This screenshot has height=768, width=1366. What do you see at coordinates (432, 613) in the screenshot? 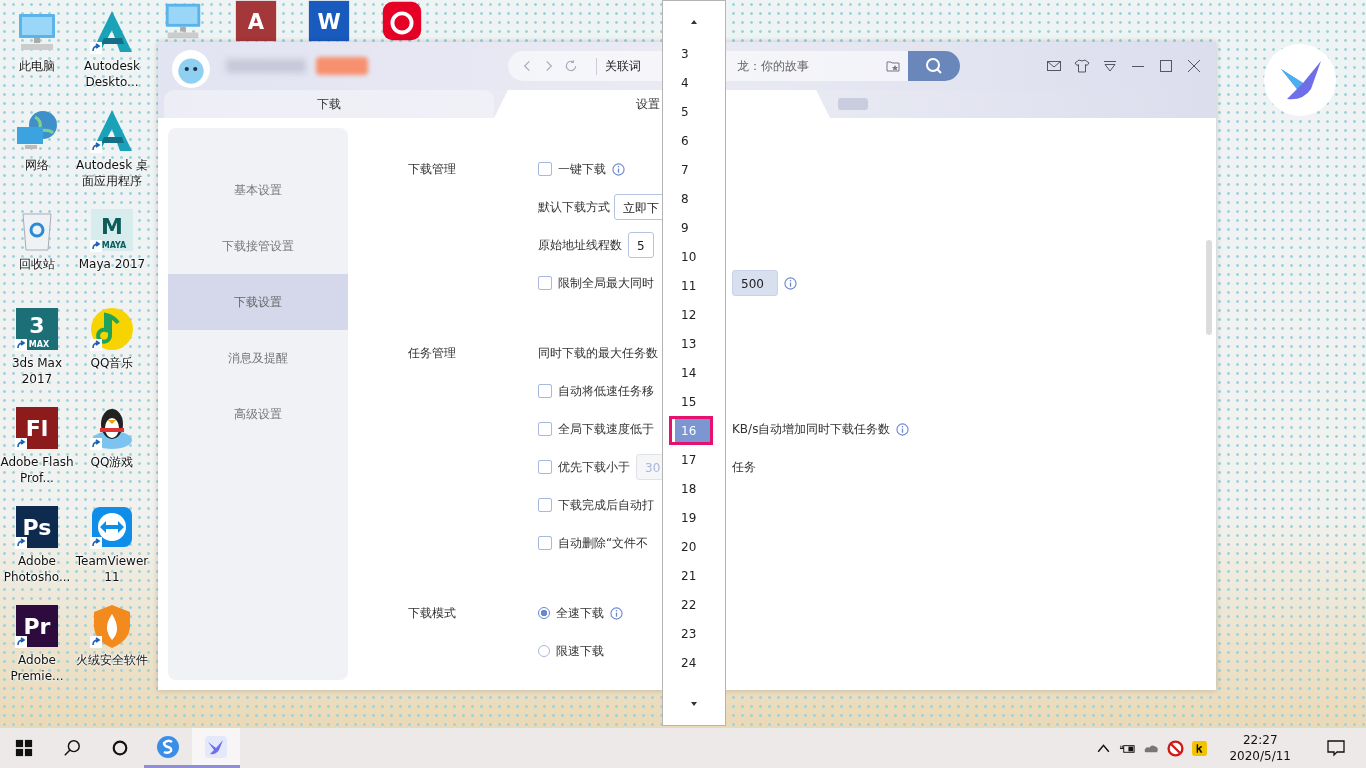
I see `section-title: 下载模式` at bounding box center [432, 613].